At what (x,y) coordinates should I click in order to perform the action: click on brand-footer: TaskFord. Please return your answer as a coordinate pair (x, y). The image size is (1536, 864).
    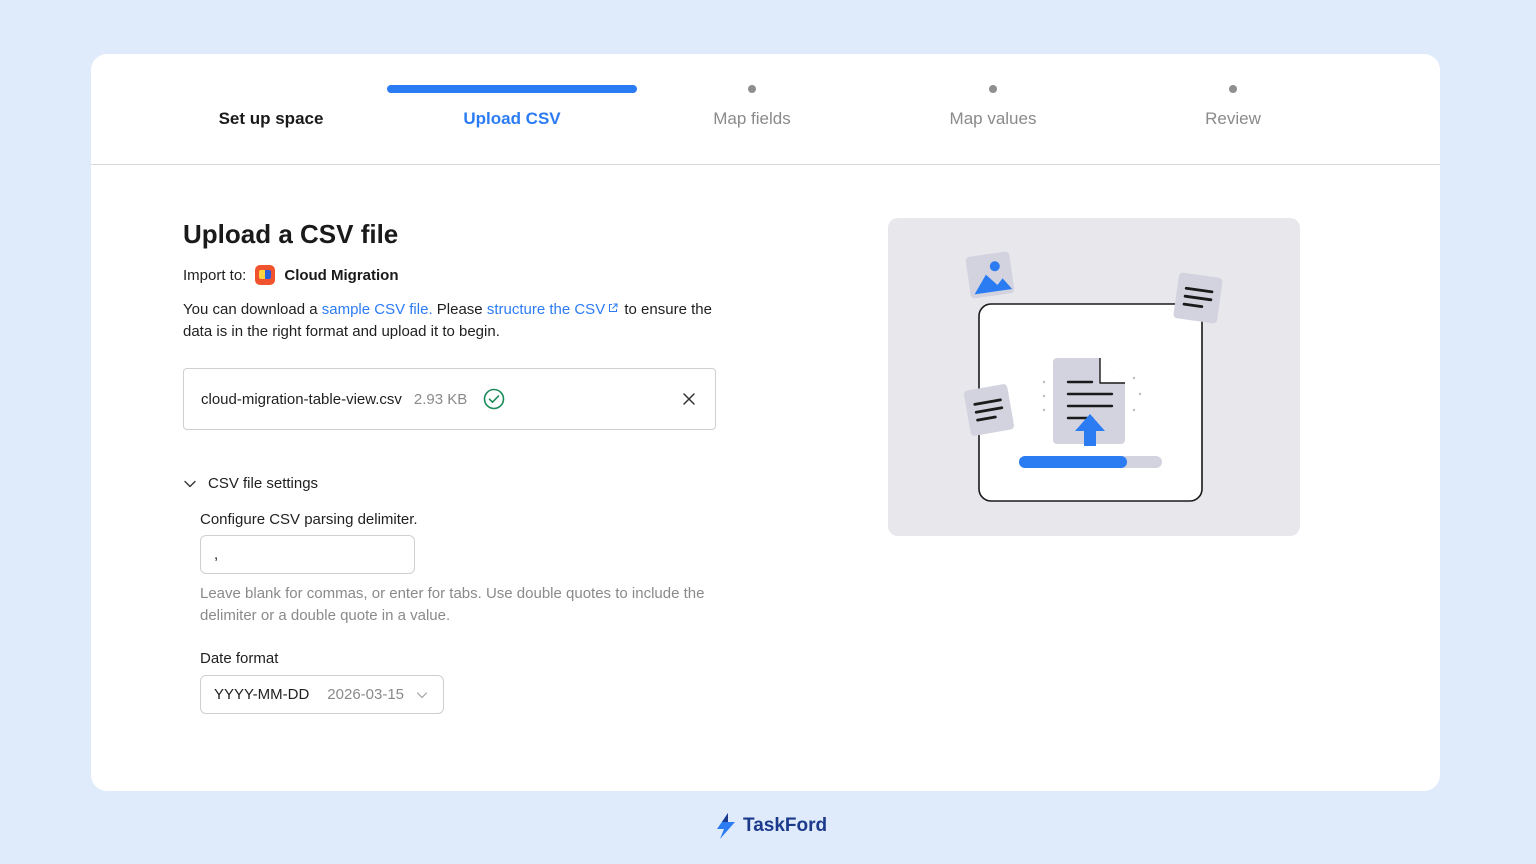
    Looking at the image, I should click on (770, 826).